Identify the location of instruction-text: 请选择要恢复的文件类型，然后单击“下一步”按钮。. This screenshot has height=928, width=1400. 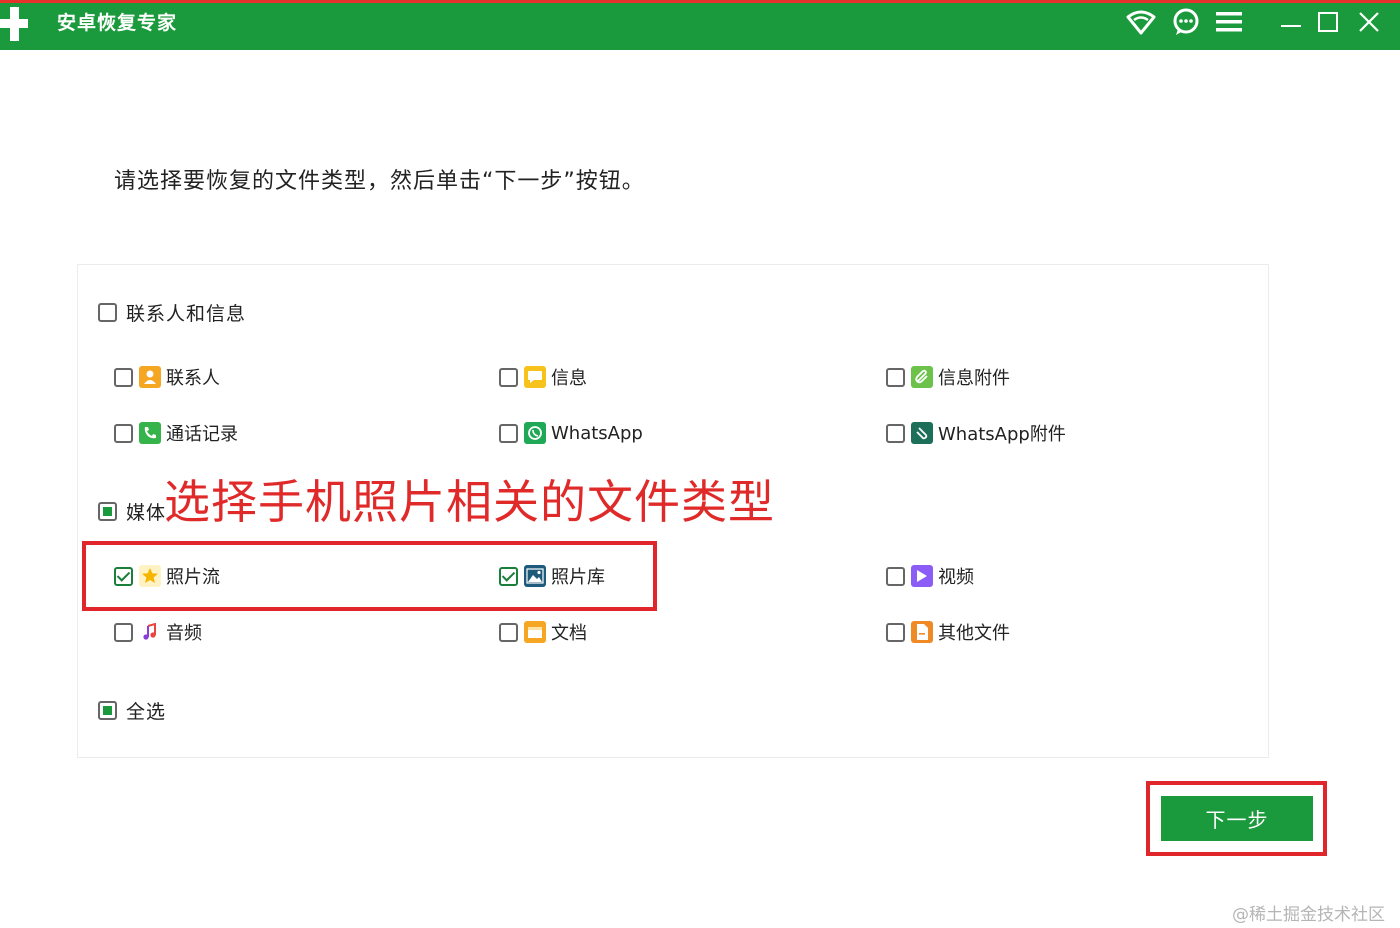
(379, 181).